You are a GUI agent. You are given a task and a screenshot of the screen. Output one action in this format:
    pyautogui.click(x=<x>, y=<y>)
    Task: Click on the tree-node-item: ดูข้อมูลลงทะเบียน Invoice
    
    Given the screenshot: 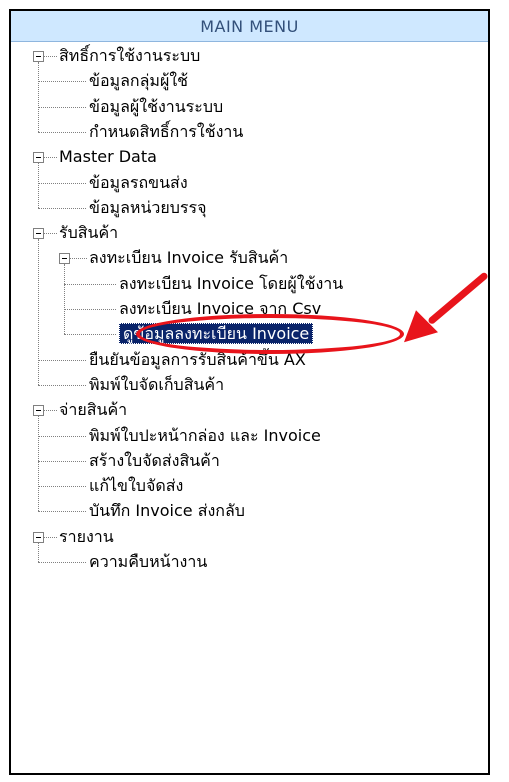 What is the action you would take?
    pyautogui.click(x=216, y=334)
    